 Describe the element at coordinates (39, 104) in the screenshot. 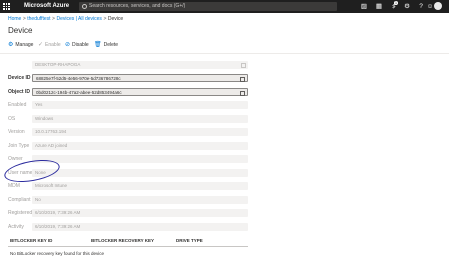

I see `field-value: Yes` at that location.